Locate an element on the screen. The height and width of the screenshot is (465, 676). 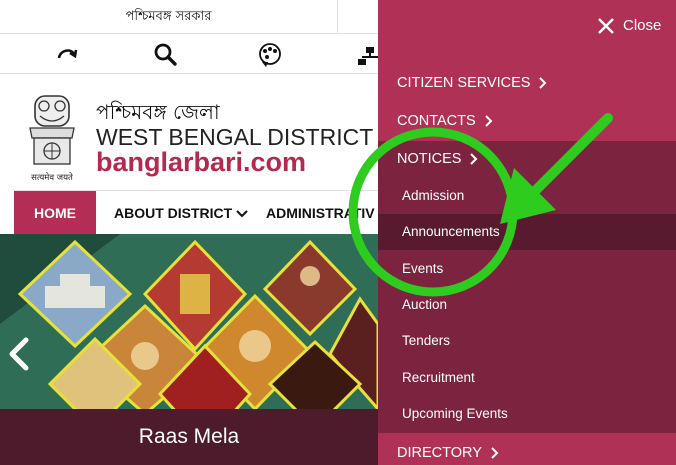
menu-directory: DIRECTORY is located at coordinates (527, 450).